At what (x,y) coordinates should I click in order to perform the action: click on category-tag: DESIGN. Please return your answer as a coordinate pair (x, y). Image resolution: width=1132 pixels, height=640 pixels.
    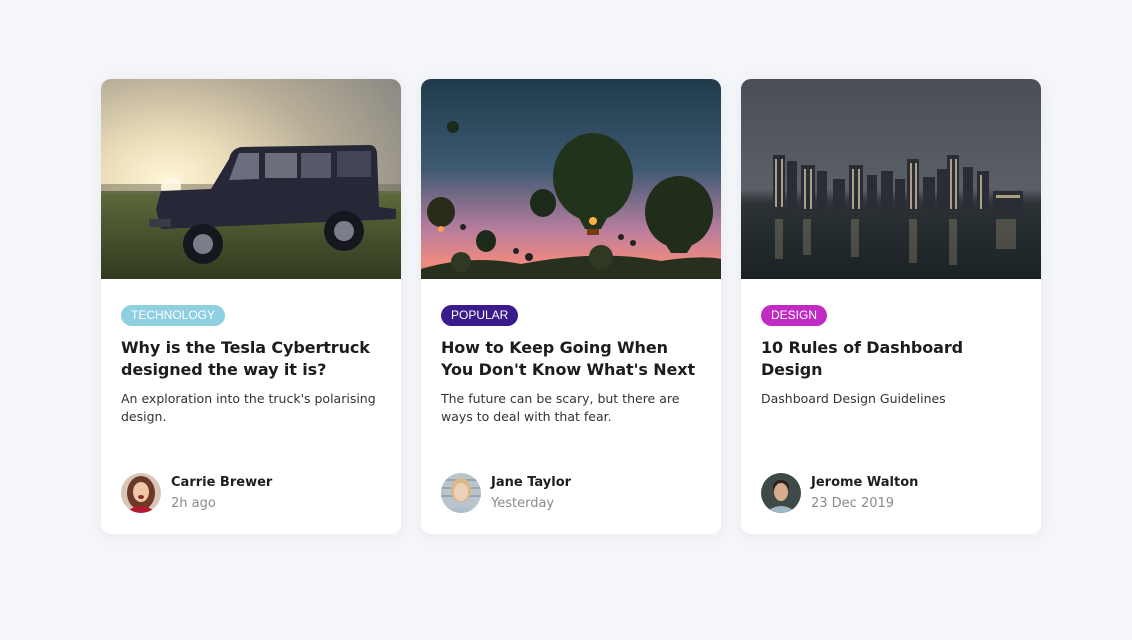
    Looking at the image, I should click on (794, 315).